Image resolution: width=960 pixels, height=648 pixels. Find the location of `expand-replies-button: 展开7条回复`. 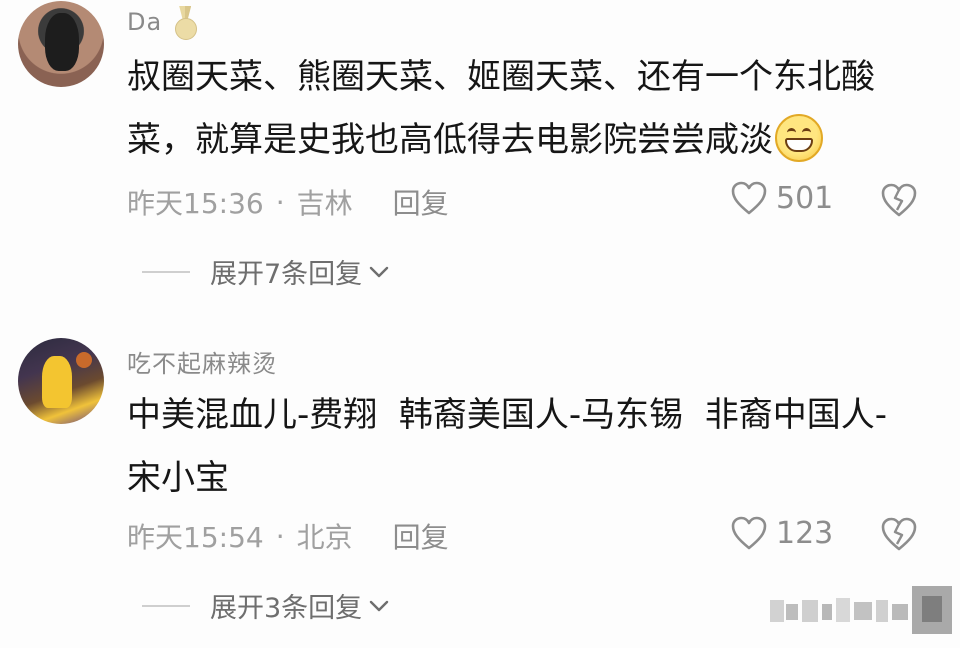

expand-replies-button: 展开7条回复 is located at coordinates (266, 271).